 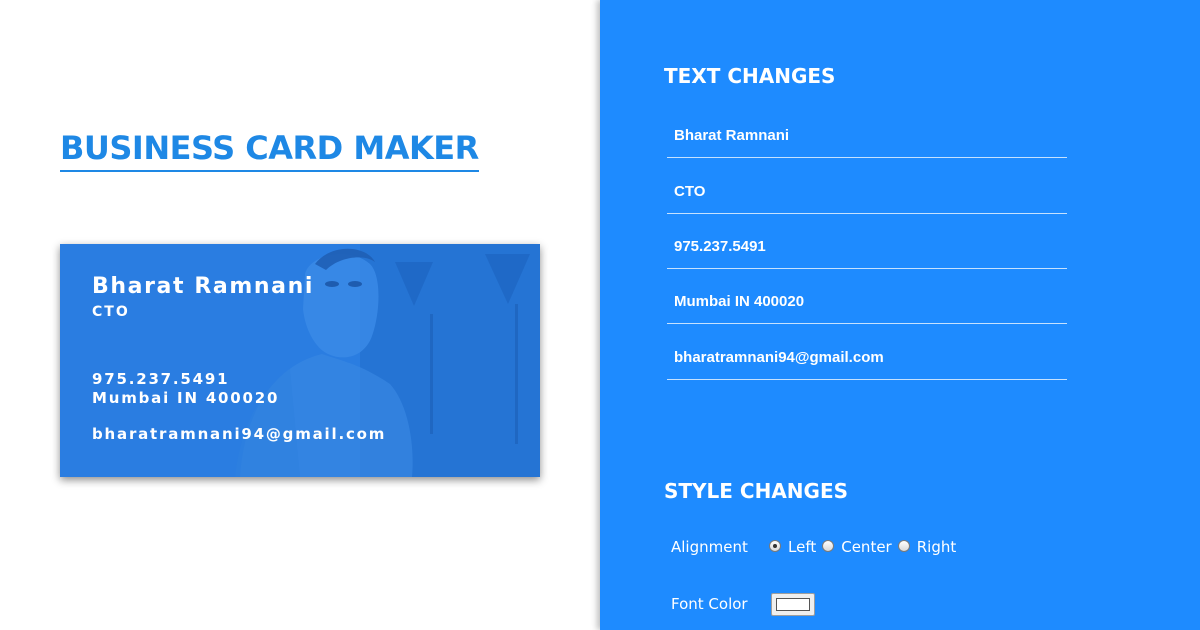 I want to click on phone-input, so click(x=867, y=246).